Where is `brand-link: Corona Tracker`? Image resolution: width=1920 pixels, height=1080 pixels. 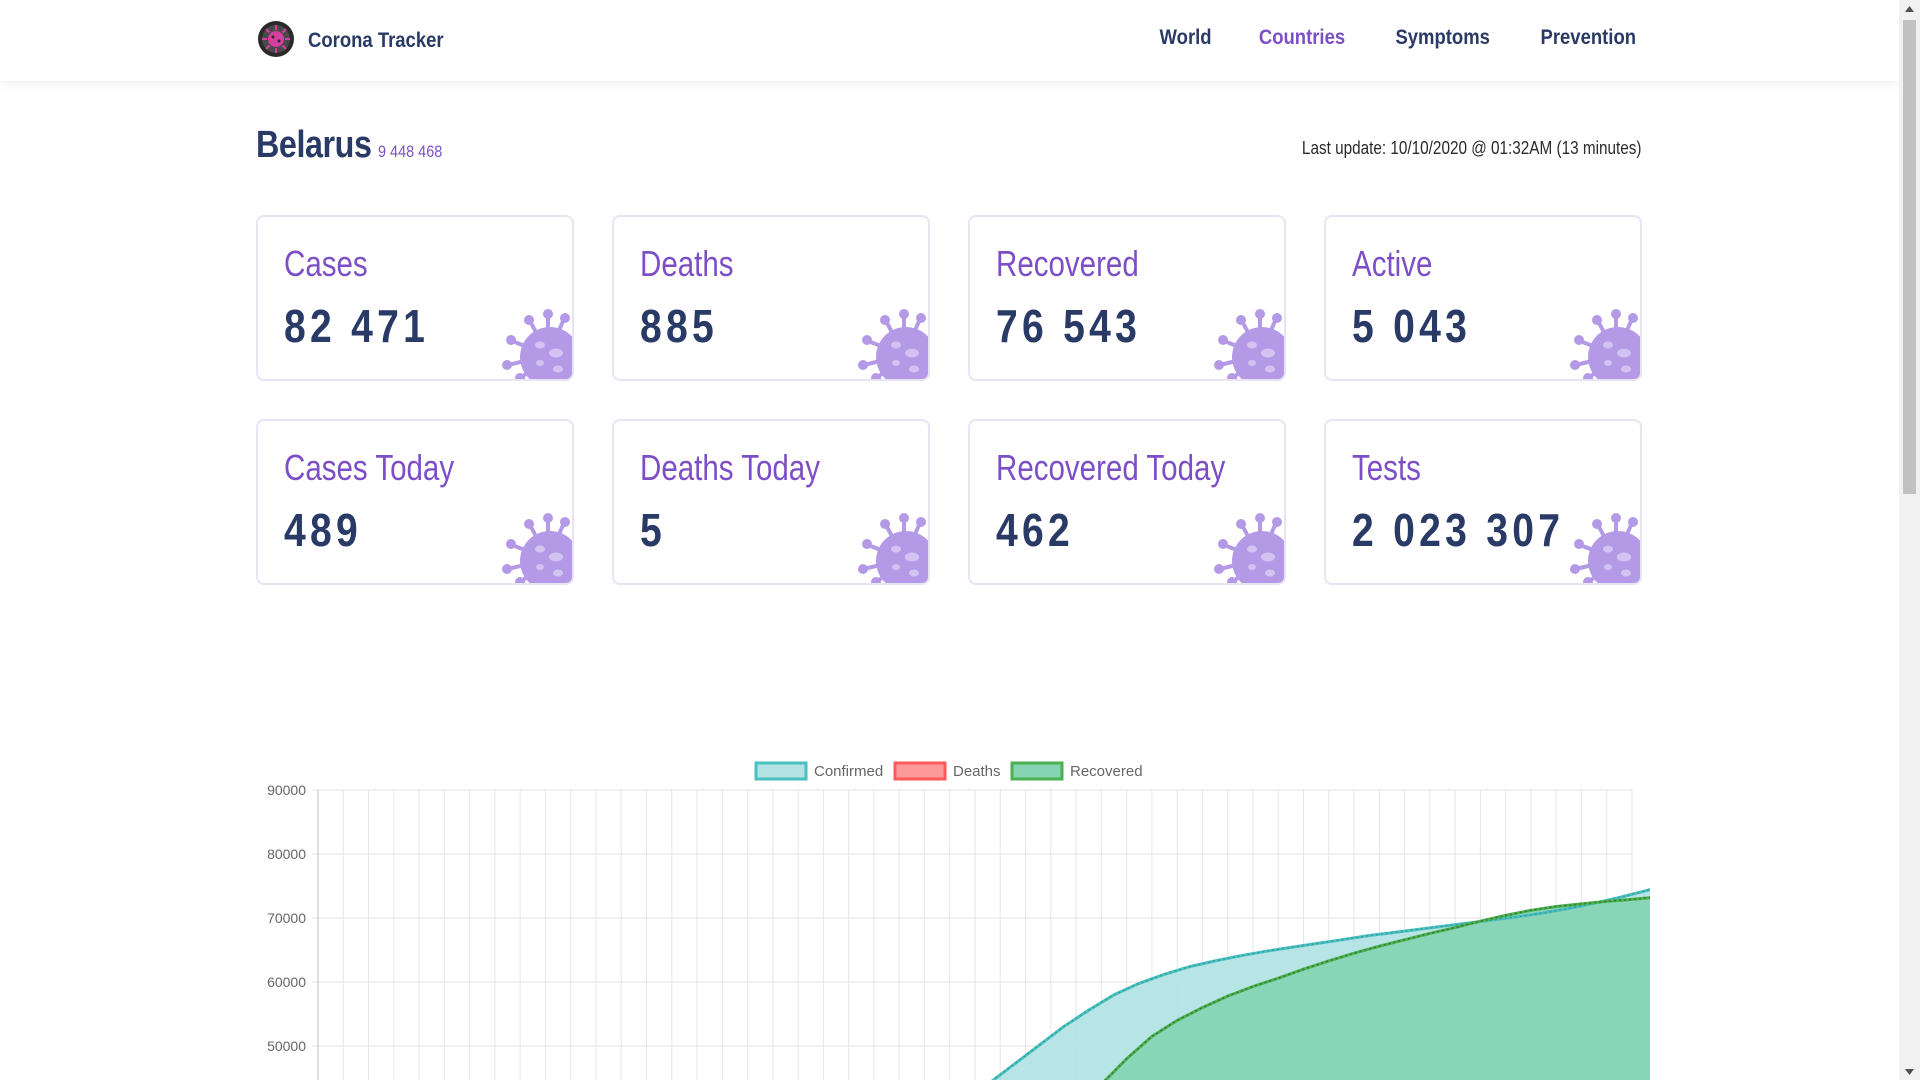
brand-link: Corona Tracker is located at coordinates (359, 41).